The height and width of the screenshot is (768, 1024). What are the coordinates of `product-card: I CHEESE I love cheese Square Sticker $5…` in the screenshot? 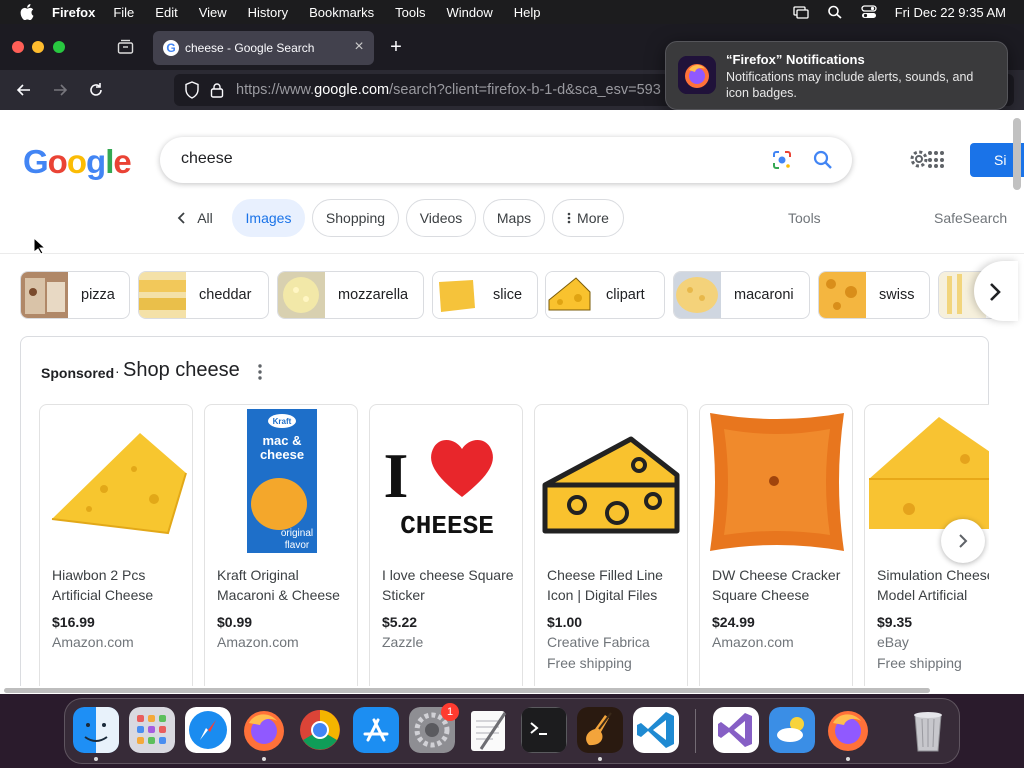 It's located at (446, 545).